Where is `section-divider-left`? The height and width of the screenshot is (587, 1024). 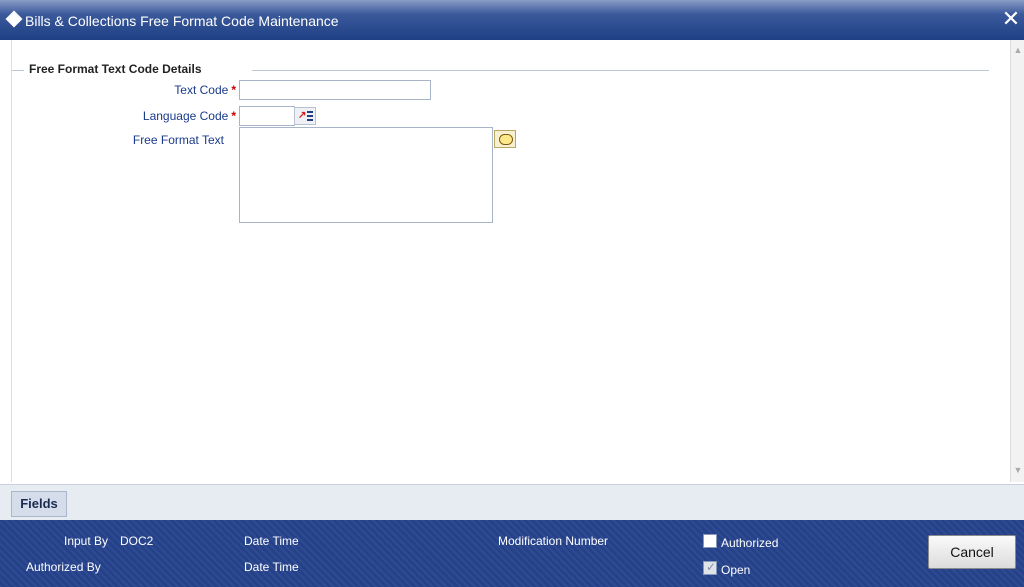 section-divider-left is located at coordinates (18, 70).